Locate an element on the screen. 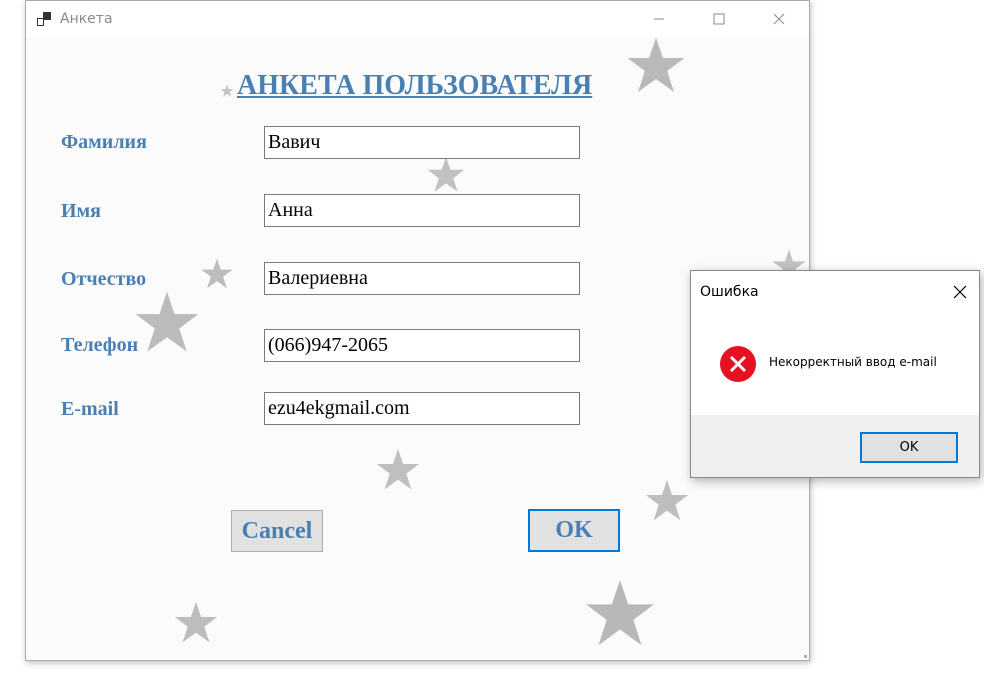  title-bar: Анкета is located at coordinates (417, 19).